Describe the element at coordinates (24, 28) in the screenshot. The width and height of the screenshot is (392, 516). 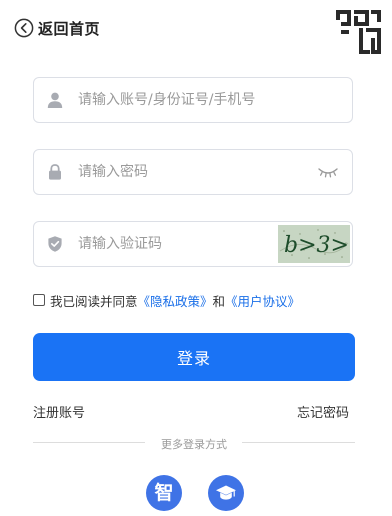
I see `circle-chevron-left-icon` at that location.